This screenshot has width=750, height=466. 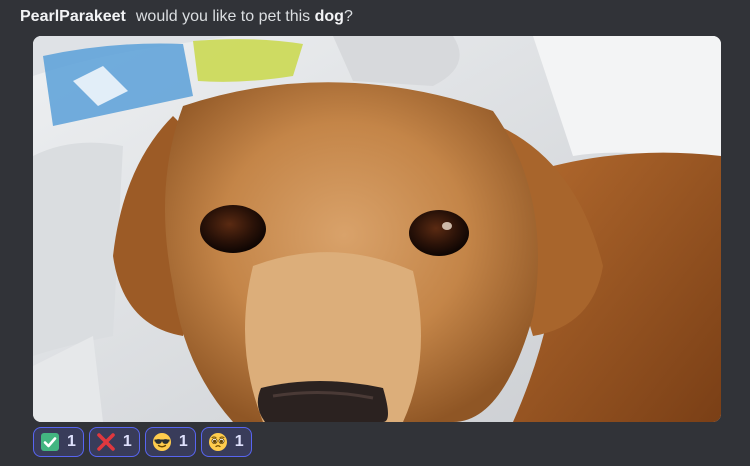 I want to click on reaction-cross: 1, so click(x=114, y=442).